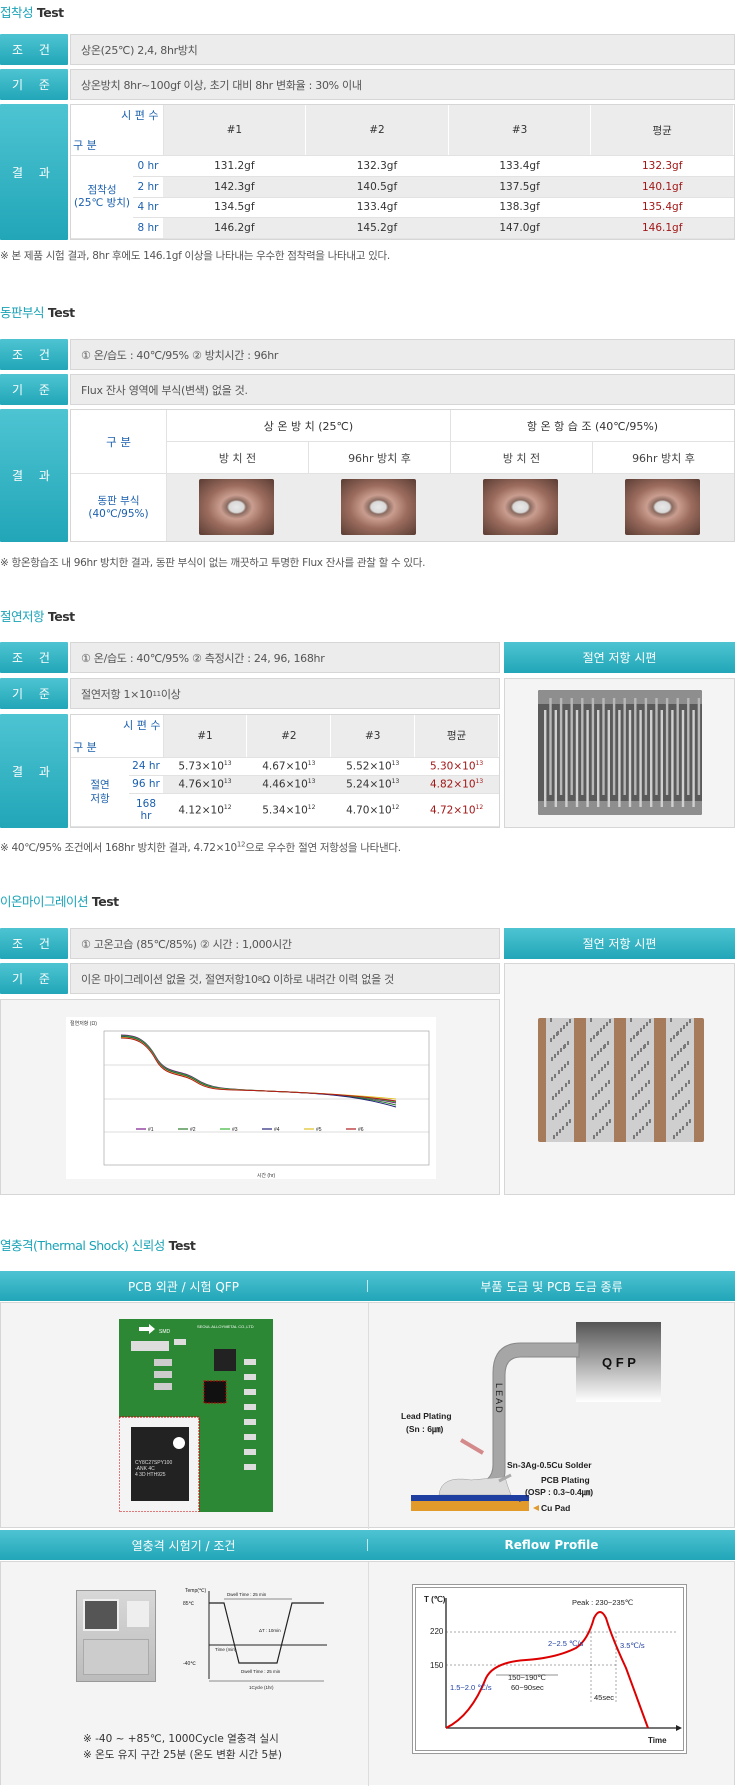 The image size is (735, 1786). Describe the element at coordinates (519, 228) in the screenshot. I see `cell: 147.0gf` at that location.